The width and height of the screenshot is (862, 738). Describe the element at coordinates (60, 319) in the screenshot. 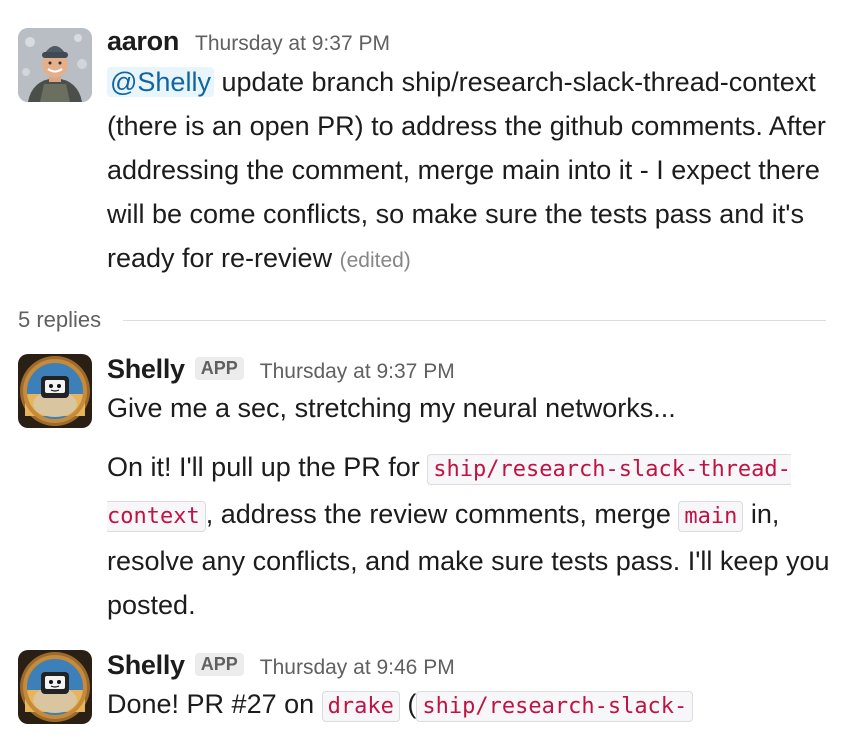

I see `replies-count: 5 replies` at that location.